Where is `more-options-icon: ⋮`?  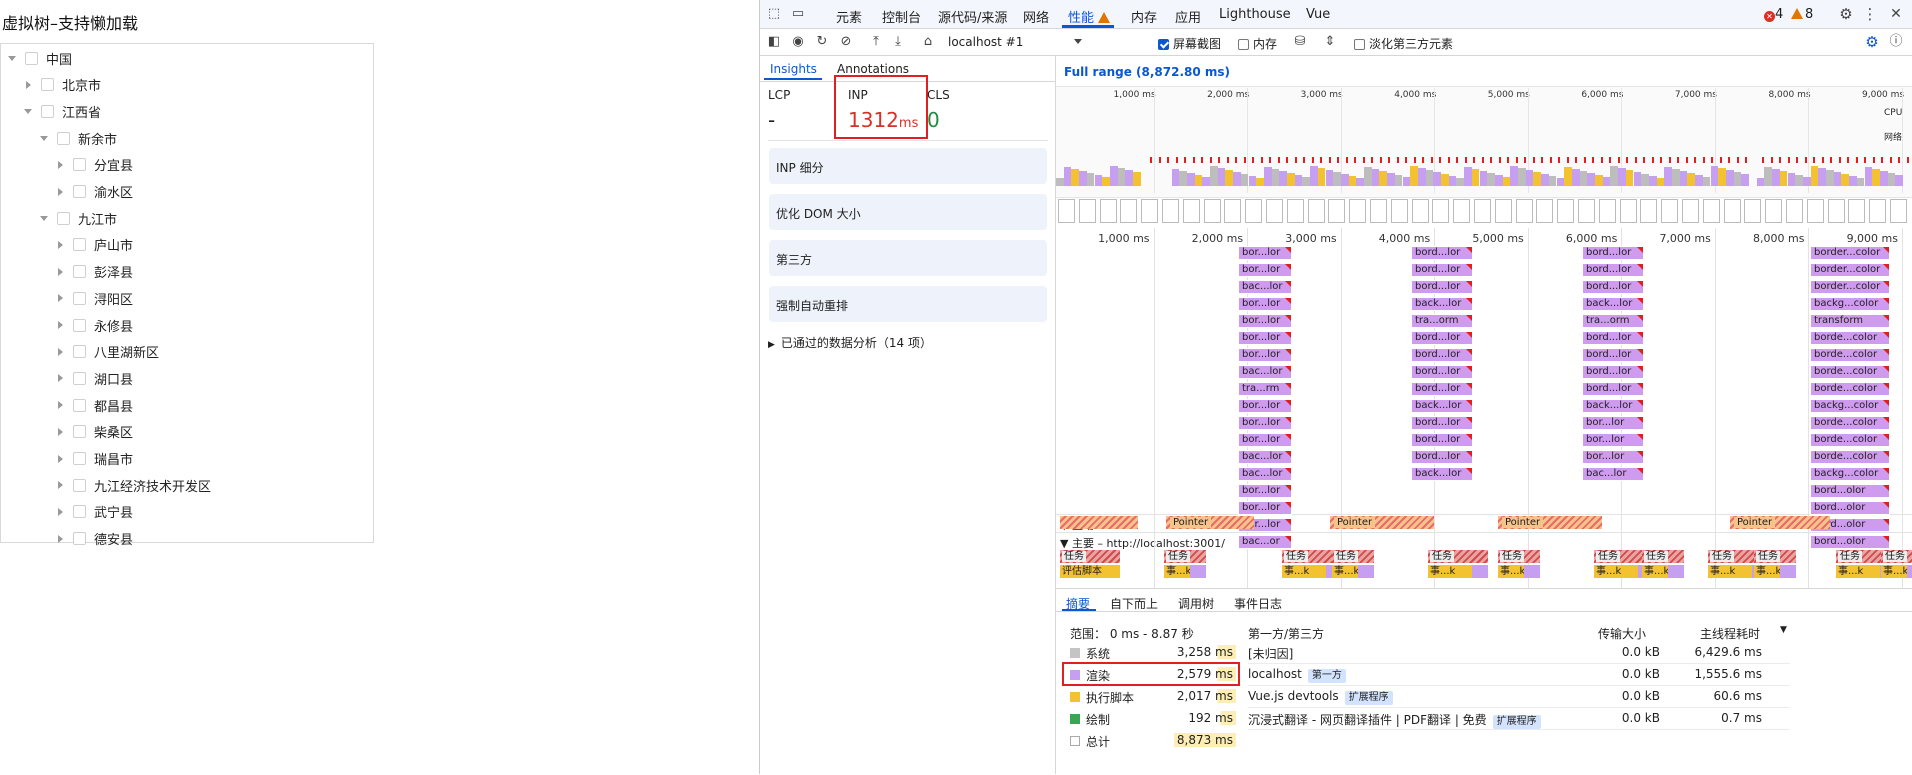
more-options-icon: ⋮ is located at coordinates (1870, 14).